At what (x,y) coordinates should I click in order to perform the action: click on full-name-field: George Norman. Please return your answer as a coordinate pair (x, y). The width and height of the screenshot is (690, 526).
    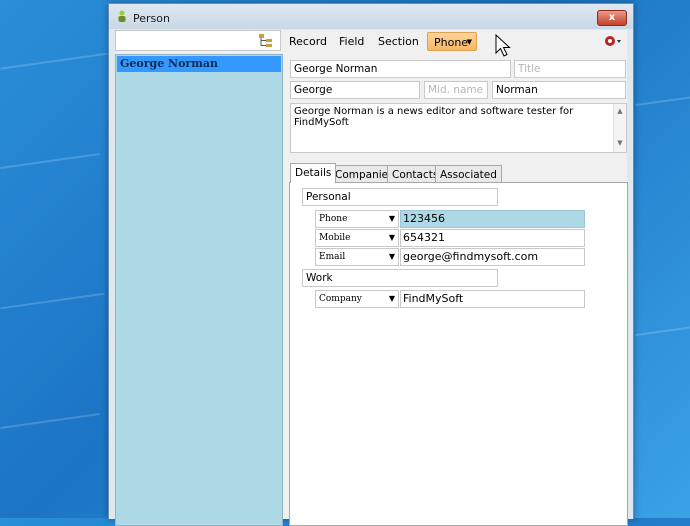
    Looking at the image, I should click on (400, 69).